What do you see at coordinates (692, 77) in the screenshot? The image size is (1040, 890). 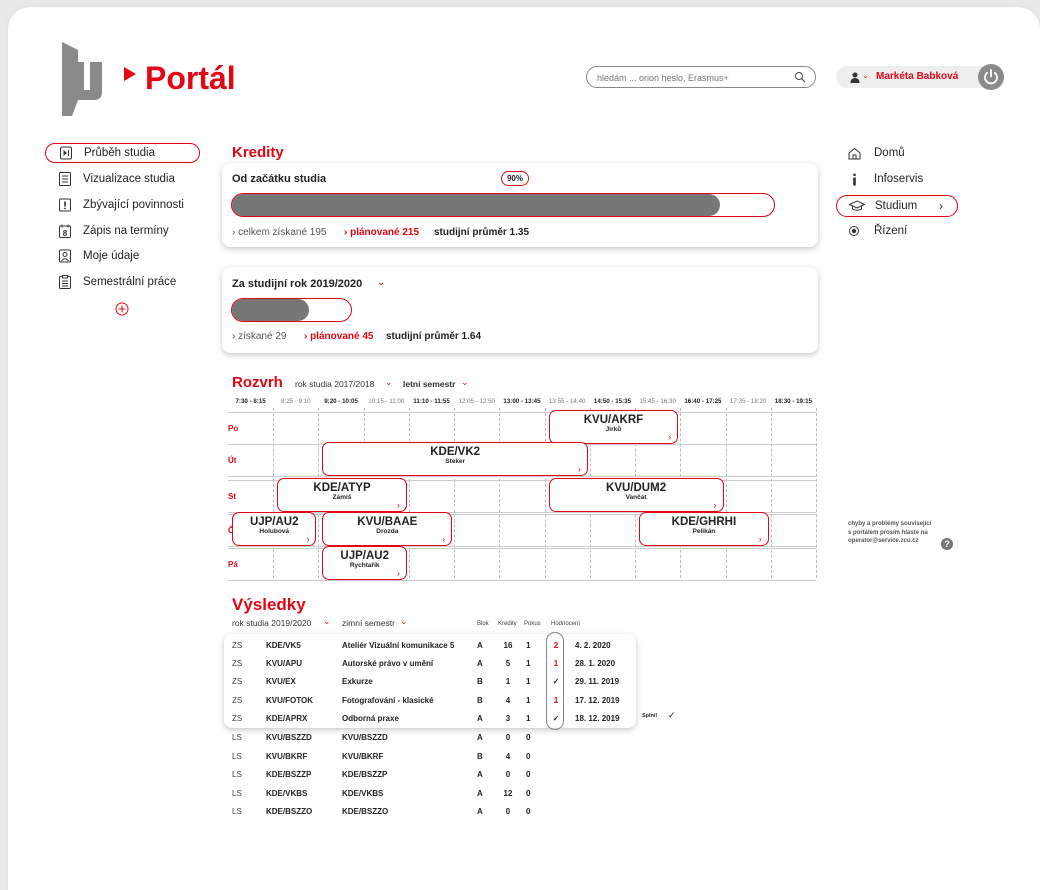 I see `search-input` at bounding box center [692, 77].